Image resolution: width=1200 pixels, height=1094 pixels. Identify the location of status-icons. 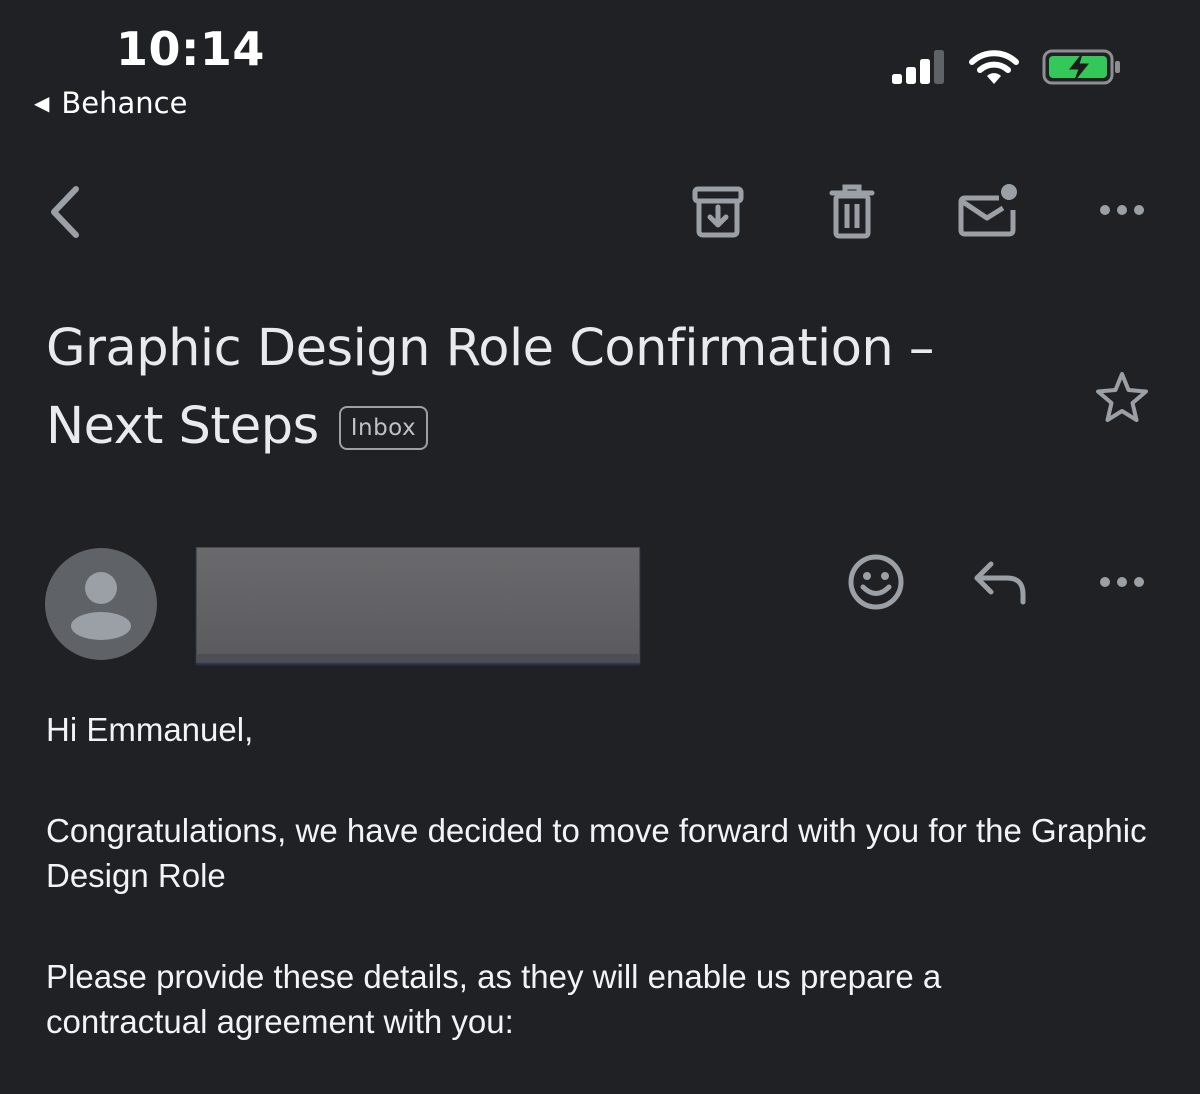
(1006, 67).